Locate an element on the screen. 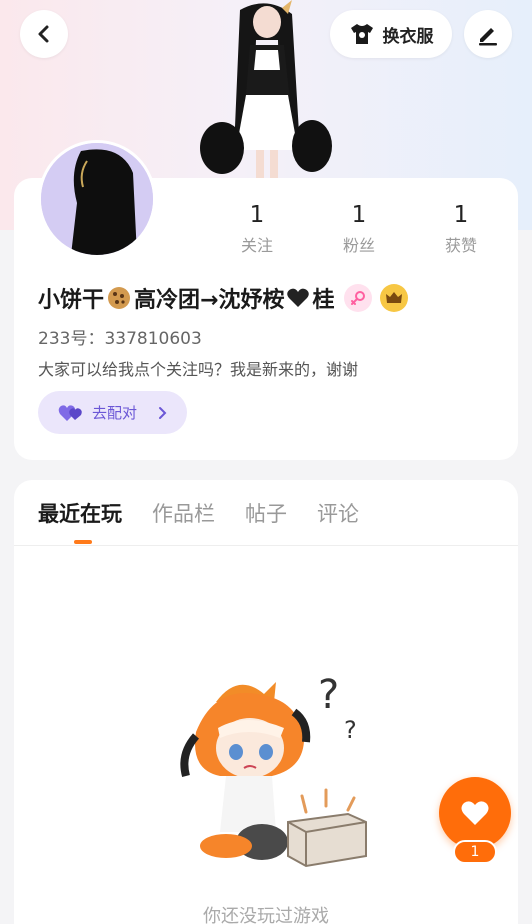  edit-profile-button is located at coordinates (488, 34).